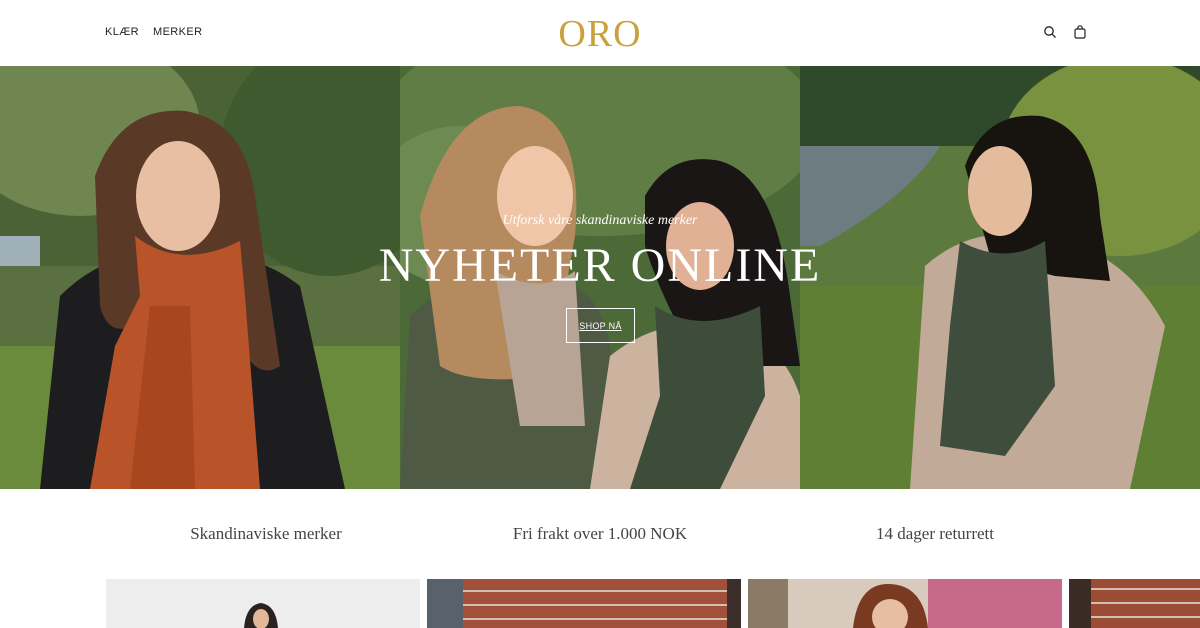  What do you see at coordinates (266, 533) in the screenshot?
I see `usp-scandinavian-brands: Skandinaviske merker` at bounding box center [266, 533].